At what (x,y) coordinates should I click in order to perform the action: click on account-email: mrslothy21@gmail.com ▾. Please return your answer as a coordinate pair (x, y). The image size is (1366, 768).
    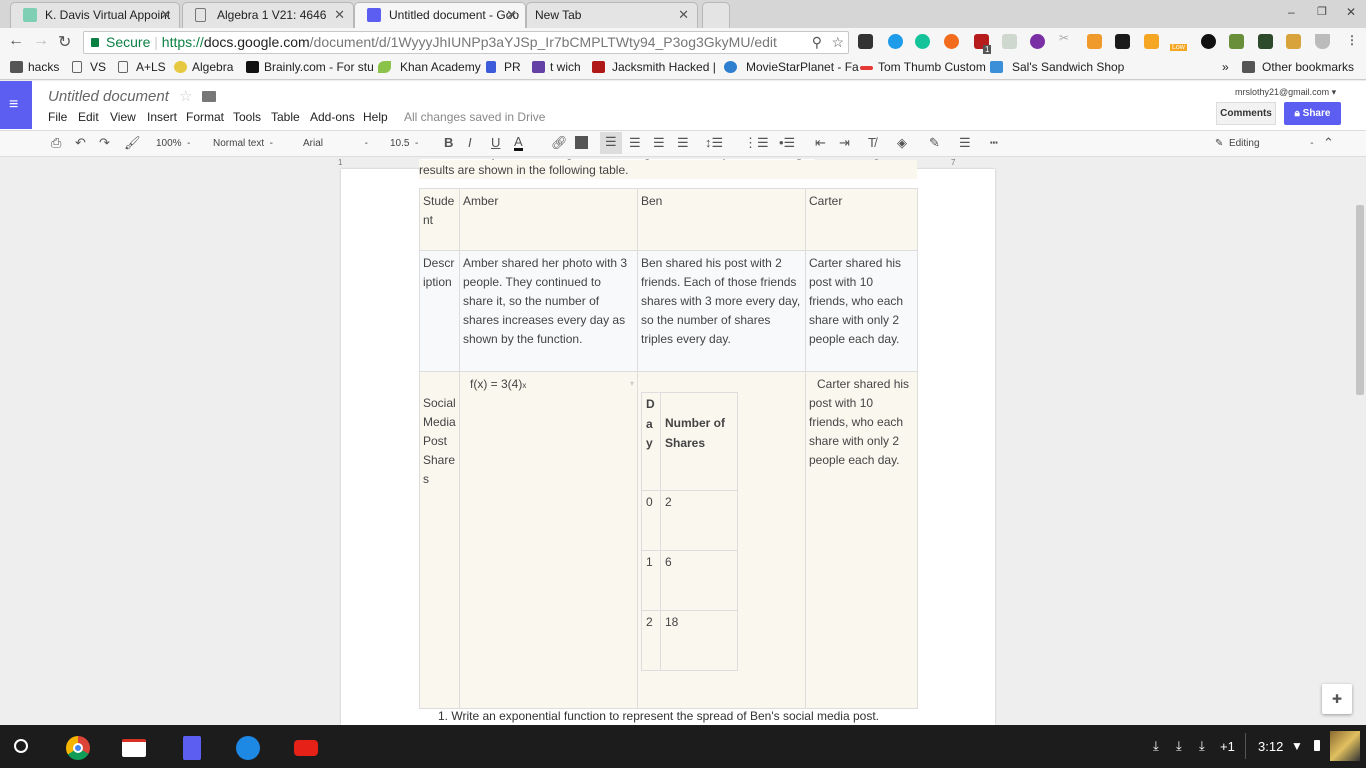
    Looking at the image, I should click on (1285, 92).